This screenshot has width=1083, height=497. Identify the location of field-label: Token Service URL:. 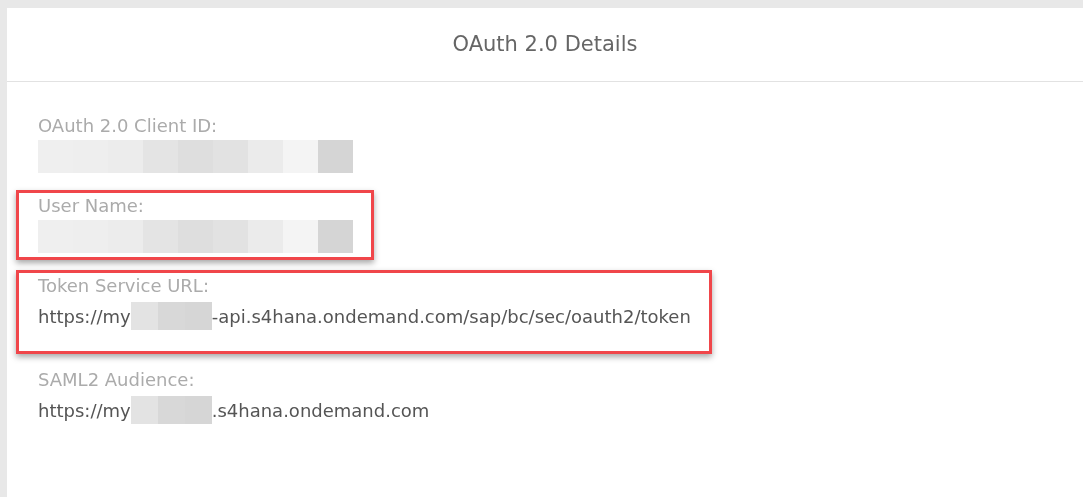
(124, 286).